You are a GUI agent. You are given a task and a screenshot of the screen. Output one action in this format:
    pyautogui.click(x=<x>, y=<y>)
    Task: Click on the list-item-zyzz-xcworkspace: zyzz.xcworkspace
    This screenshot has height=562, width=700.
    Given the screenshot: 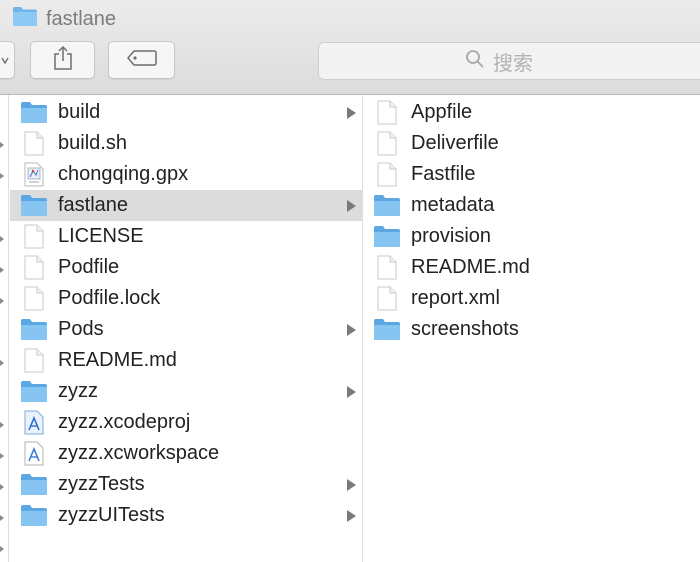 What is the action you would take?
    pyautogui.click(x=186, y=453)
    